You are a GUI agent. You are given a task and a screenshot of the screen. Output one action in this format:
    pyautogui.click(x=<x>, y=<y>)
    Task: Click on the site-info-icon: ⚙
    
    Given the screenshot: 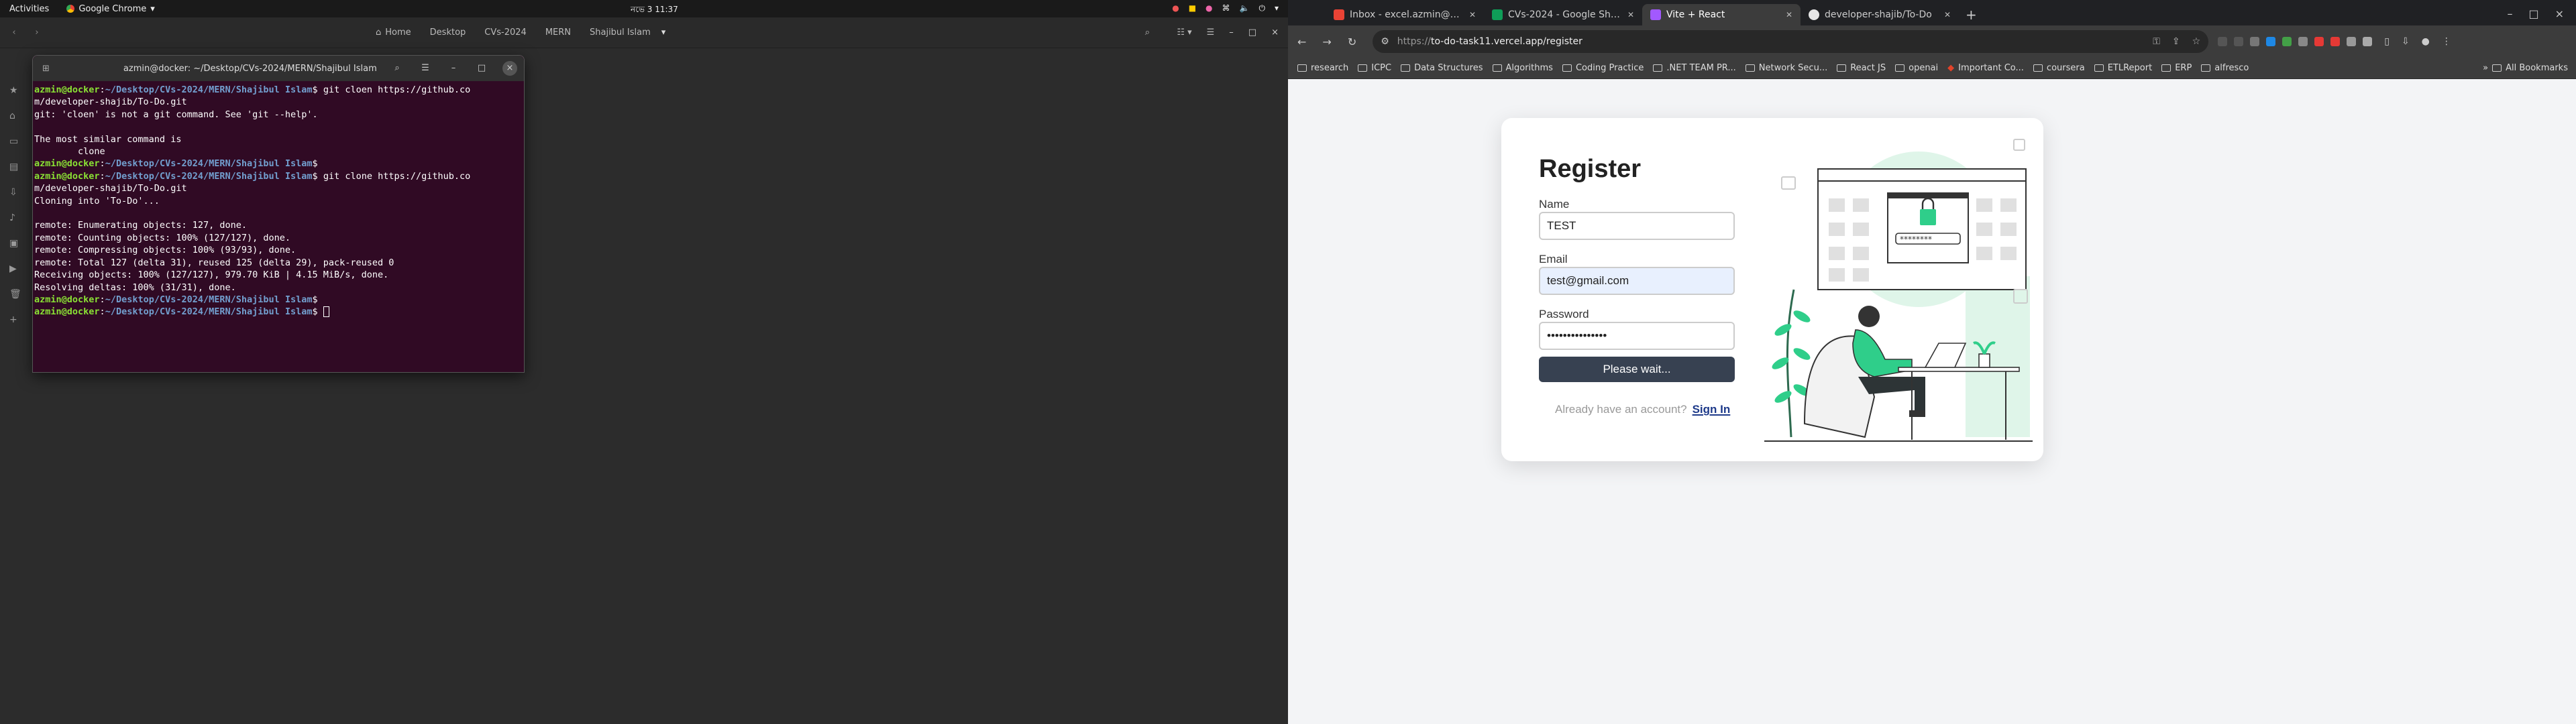 What is the action you would take?
    pyautogui.click(x=1385, y=41)
    